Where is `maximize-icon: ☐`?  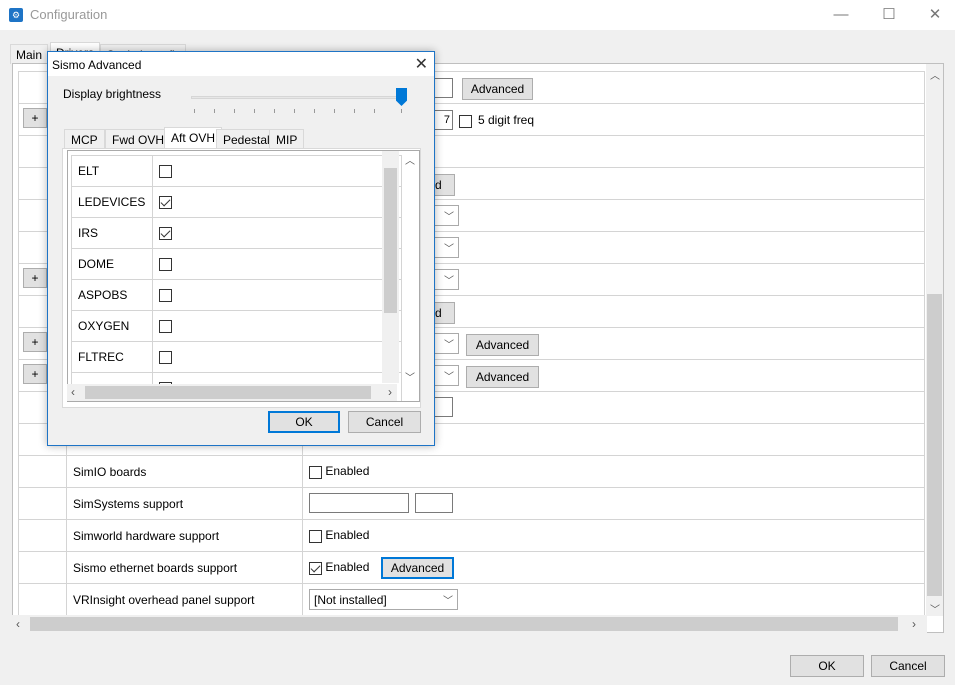 maximize-icon: ☐ is located at coordinates (889, 15).